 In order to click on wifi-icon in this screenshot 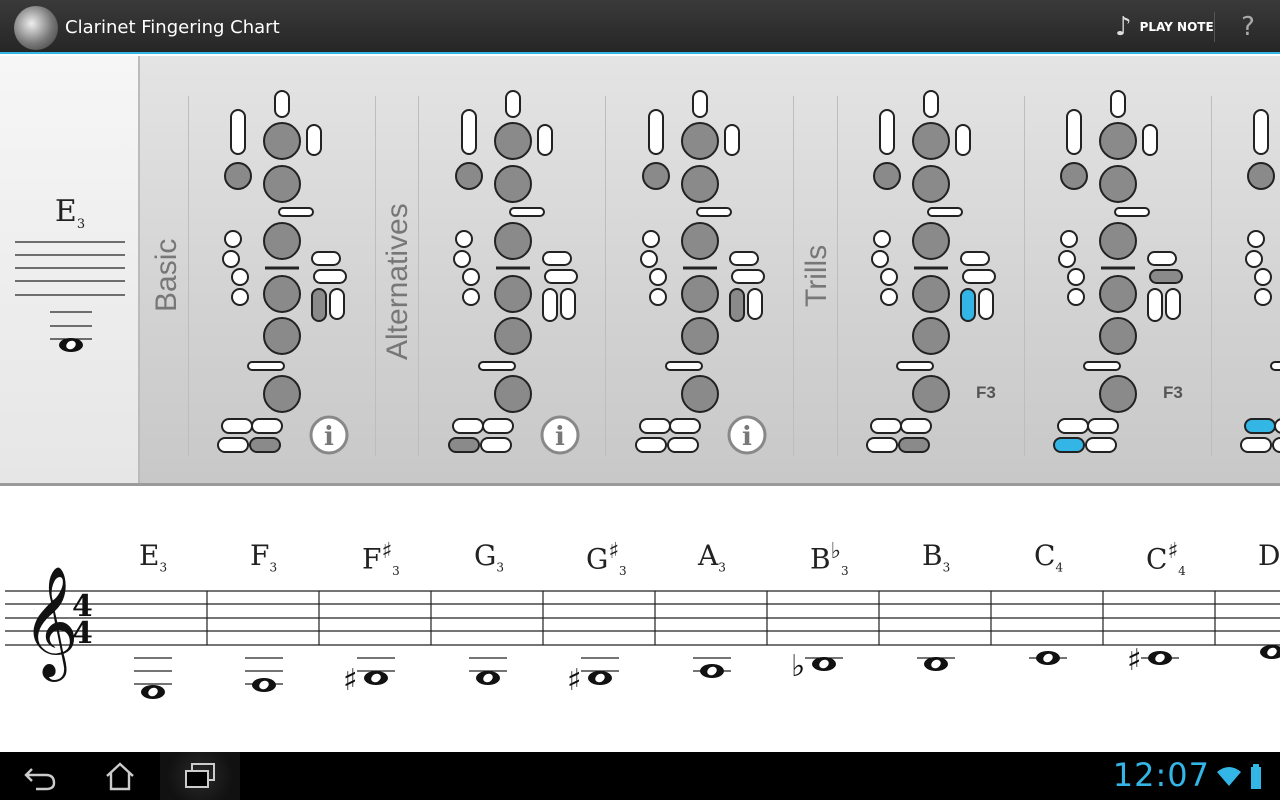, I will do `click(1229, 776)`.